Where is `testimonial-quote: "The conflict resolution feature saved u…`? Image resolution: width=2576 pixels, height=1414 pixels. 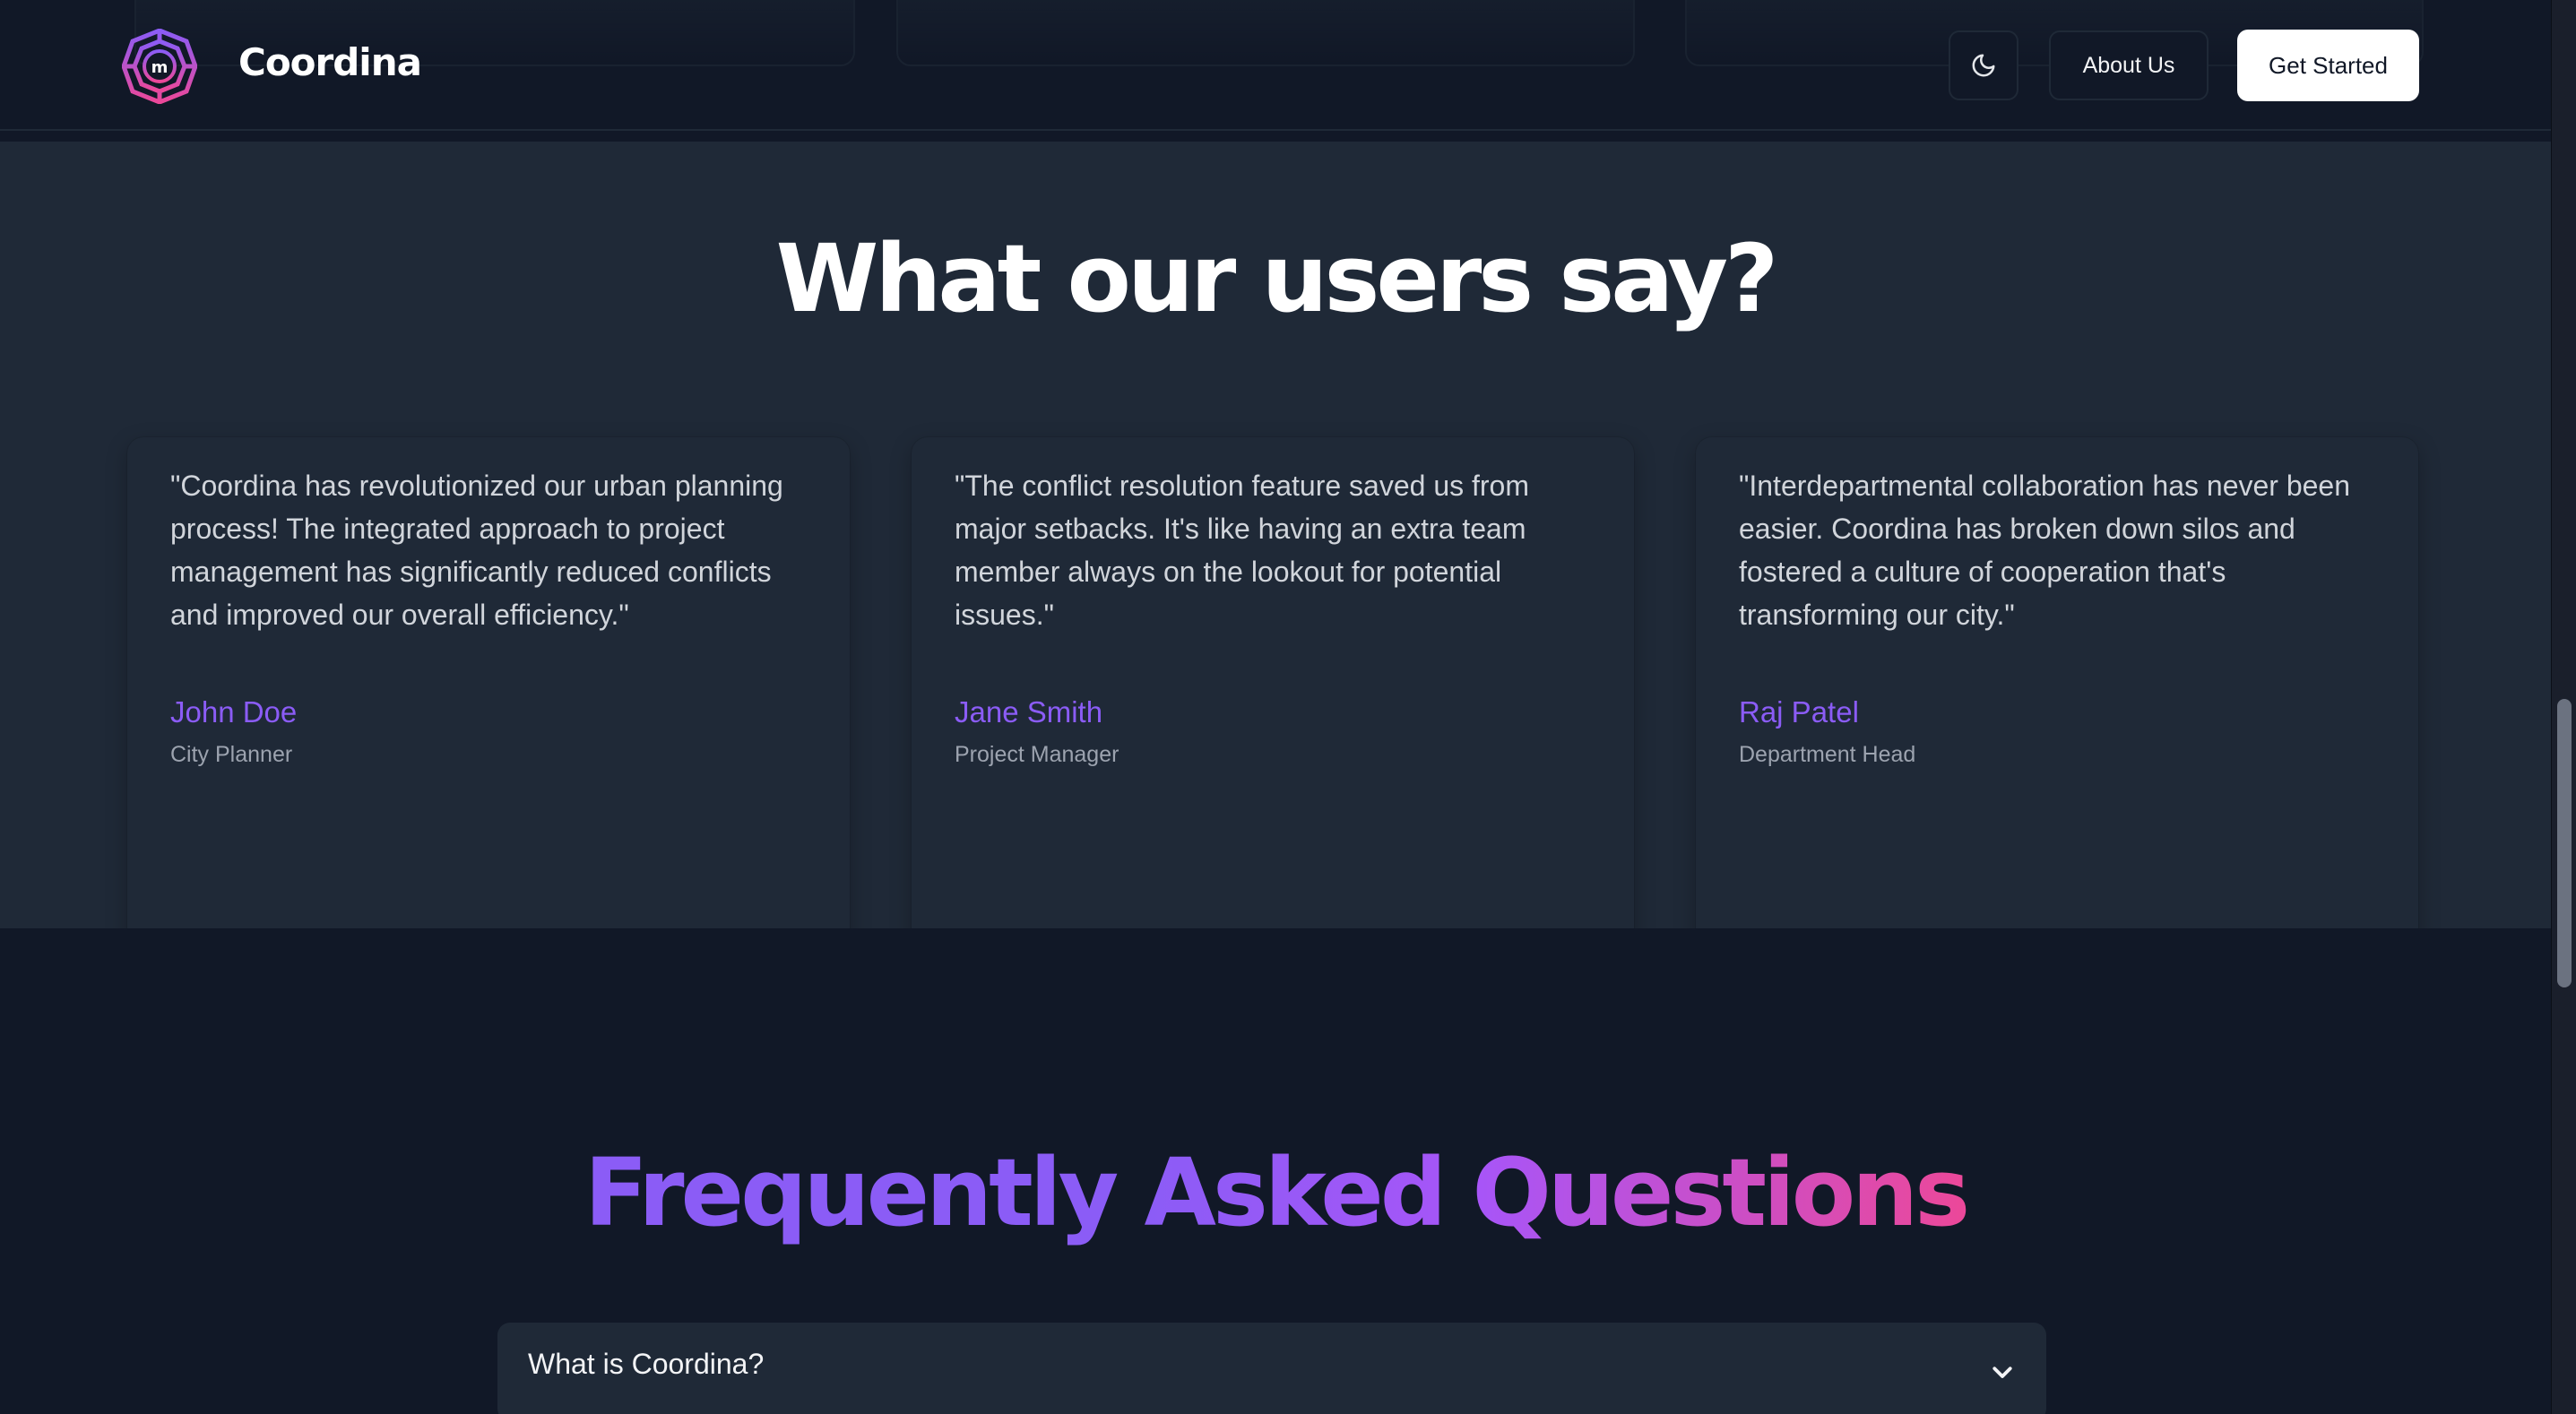
testimonial-quote: "The conflict resolution feature saved u… is located at coordinates (1242, 550).